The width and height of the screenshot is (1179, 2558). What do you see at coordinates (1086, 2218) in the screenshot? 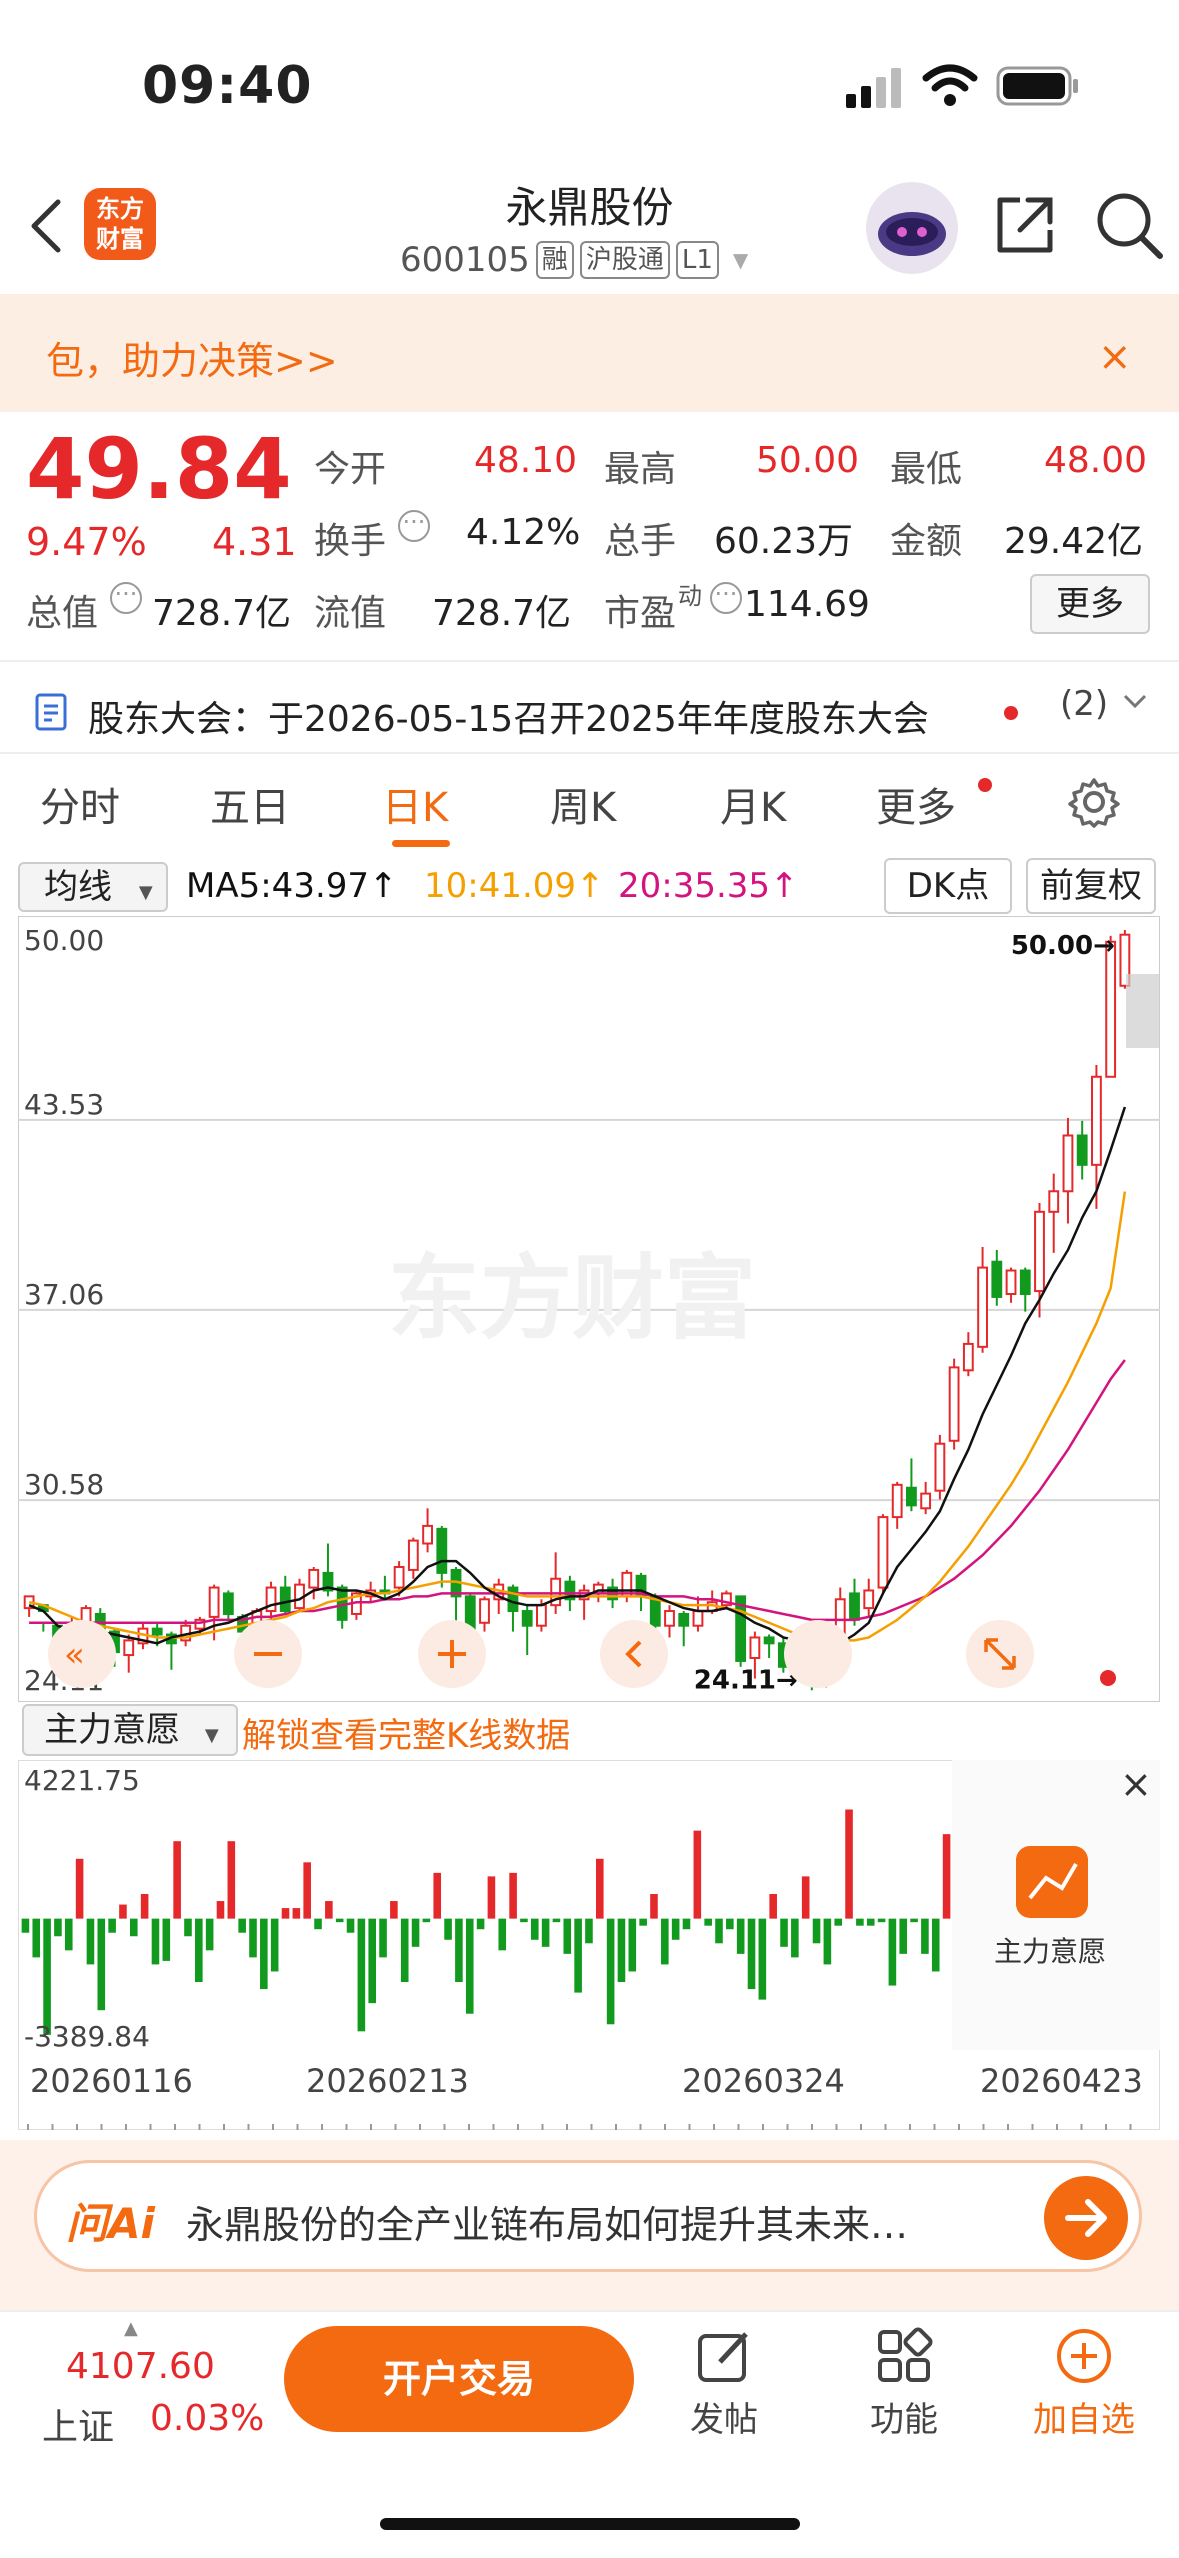
I see `ai-send-button` at bounding box center [1086, 2218].